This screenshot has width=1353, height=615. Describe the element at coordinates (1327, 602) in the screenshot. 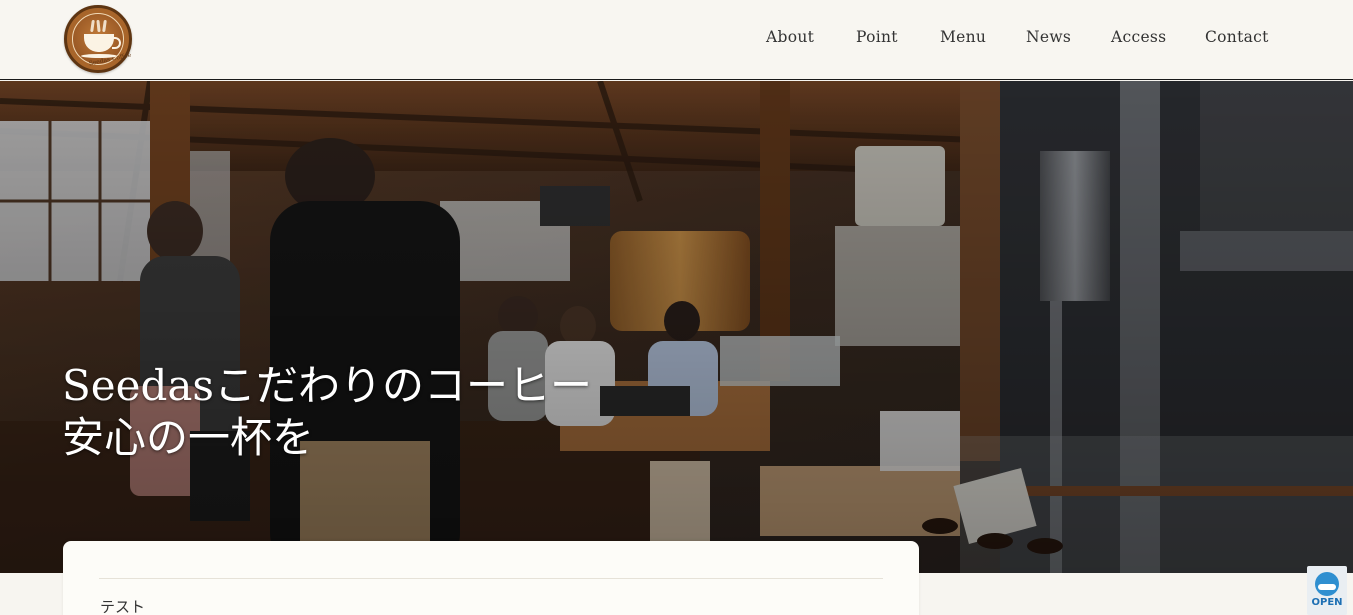

I see `open-badge-label: OPEN` at that location.